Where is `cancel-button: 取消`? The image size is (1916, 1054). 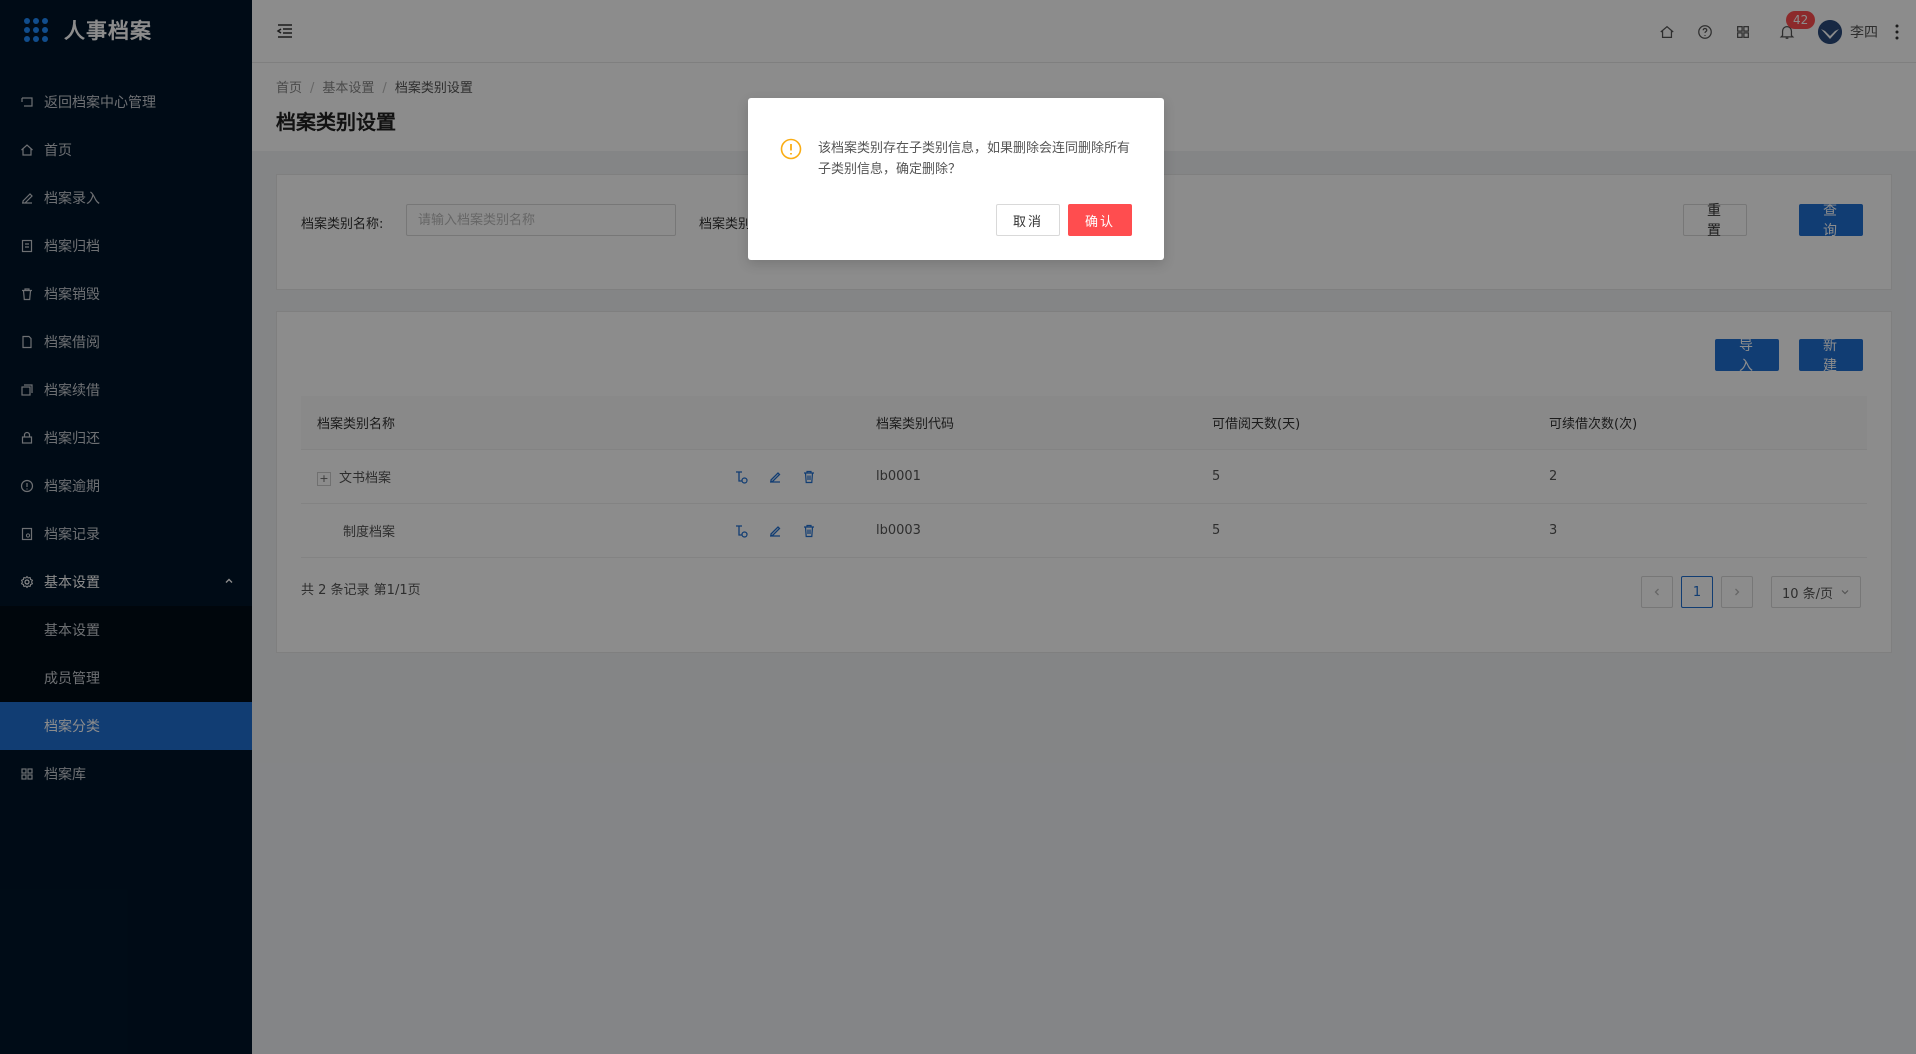
cancel-button: 取消 is located at coordinates (1028, 220).